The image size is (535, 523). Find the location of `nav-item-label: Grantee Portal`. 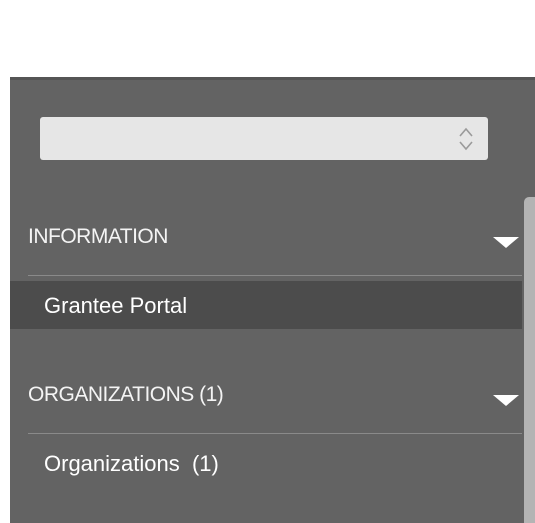

nav-item-label: Grantee Portal is located at coordinates (116, 305).